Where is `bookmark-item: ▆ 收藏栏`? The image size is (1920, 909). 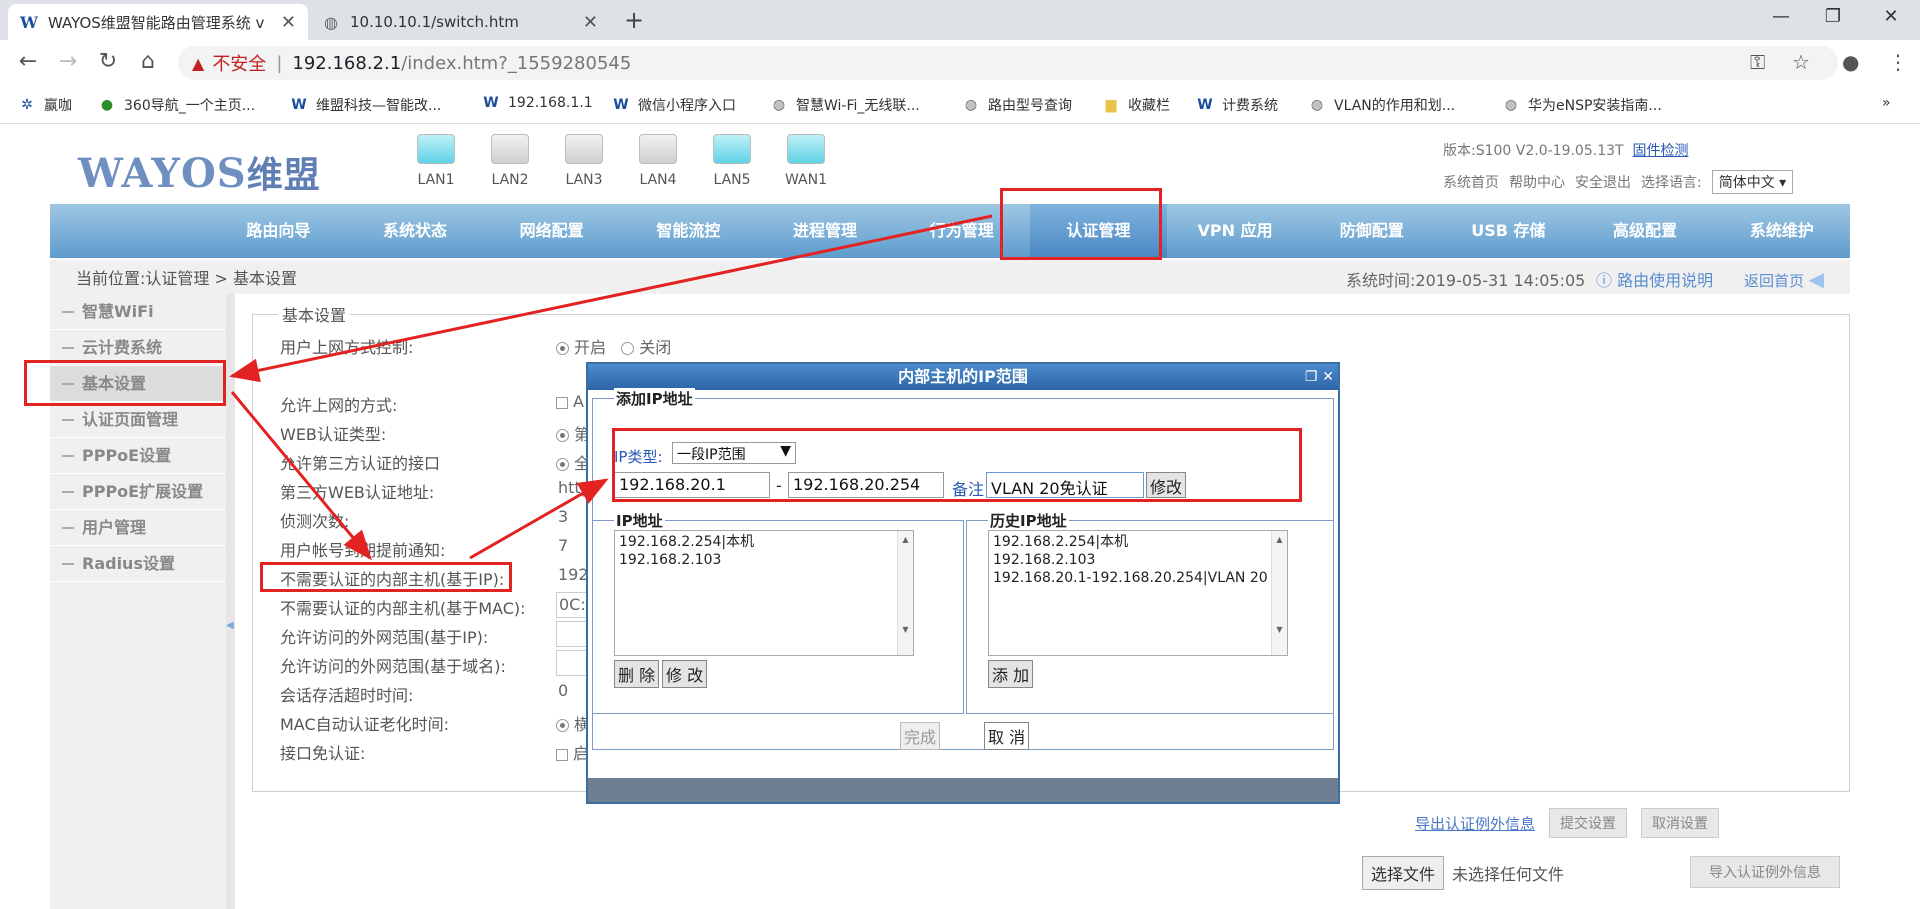
bookmark-item: ▆ 收藏栏 is located at coordinates (1136, 105).